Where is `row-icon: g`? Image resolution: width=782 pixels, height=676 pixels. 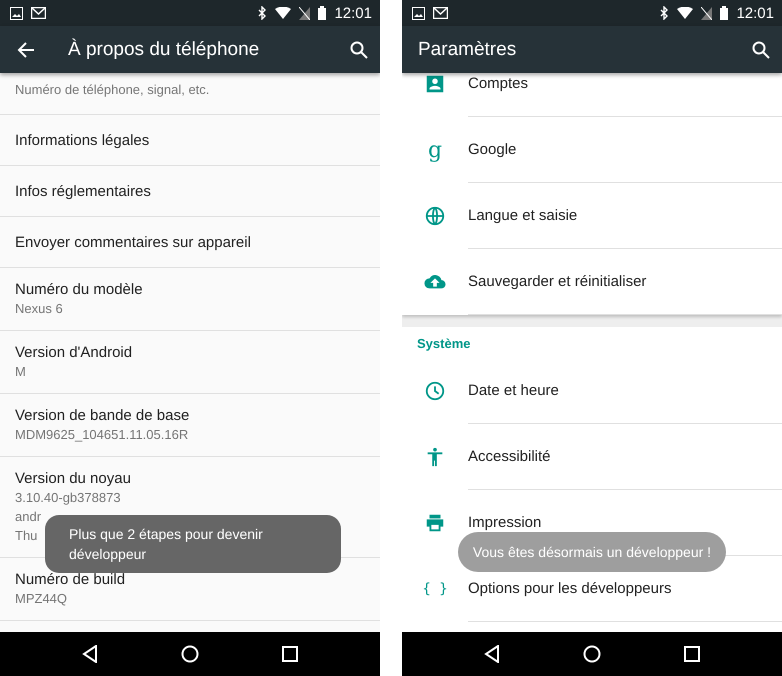 row-icon: g is located at coordinates (435, 150).